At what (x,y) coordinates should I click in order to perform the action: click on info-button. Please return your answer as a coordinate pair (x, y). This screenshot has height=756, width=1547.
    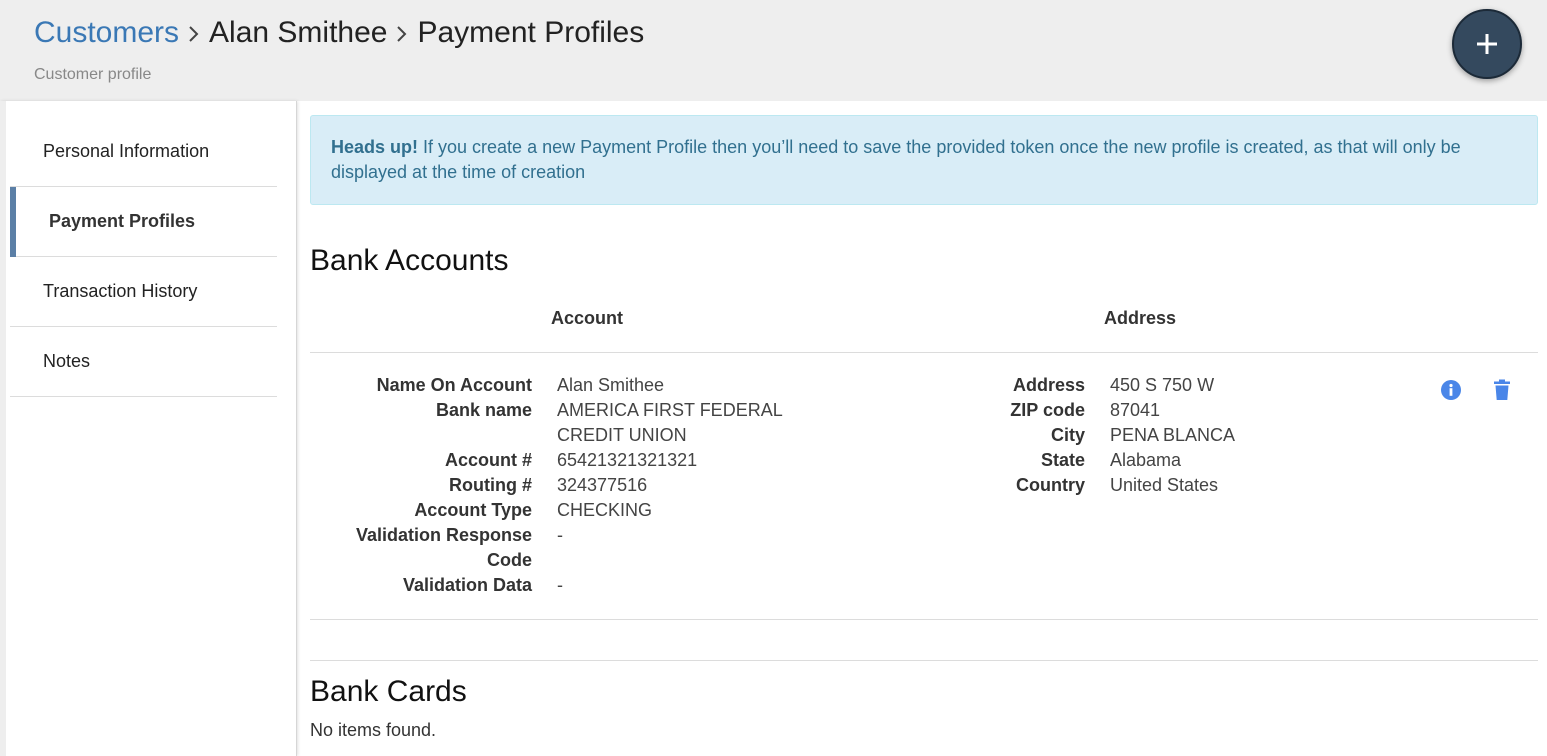
    Looking at the image, I should click on (1451, 392).